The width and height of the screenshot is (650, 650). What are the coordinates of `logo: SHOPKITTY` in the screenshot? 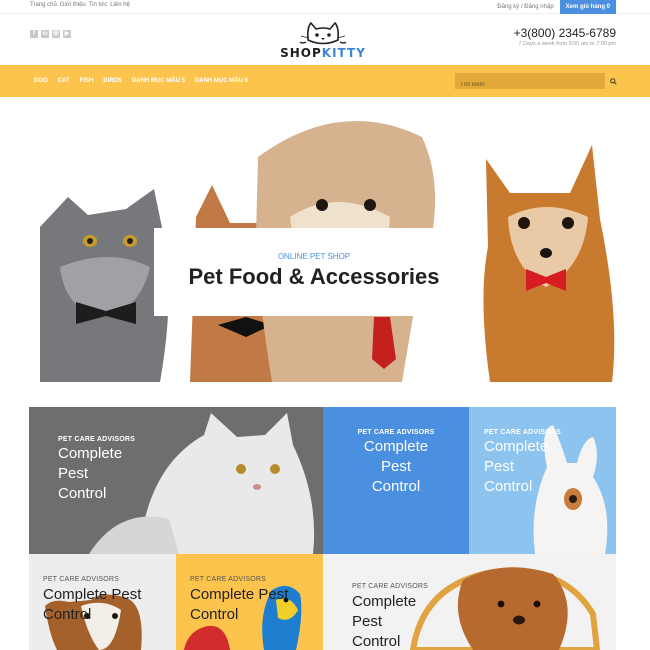 It's located at (323, 40).